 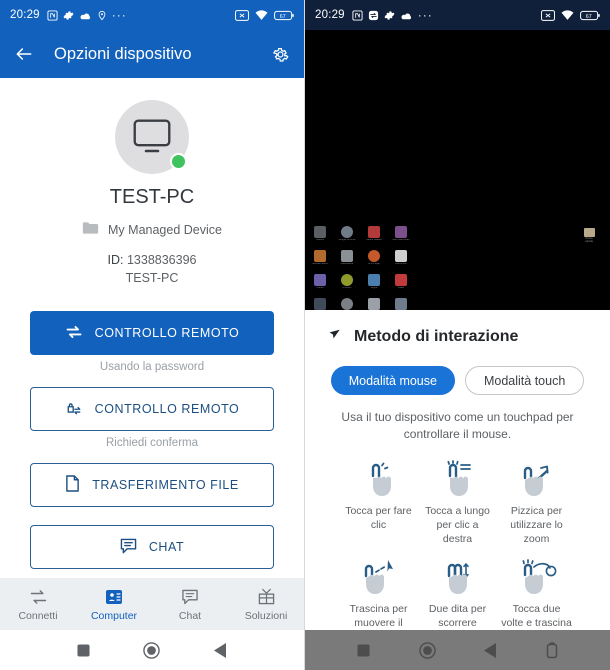 What do you see at coordinates (320, 304) in the screenshot?
I see `desktop-icon: Steam` at bounding box center [320, 304].